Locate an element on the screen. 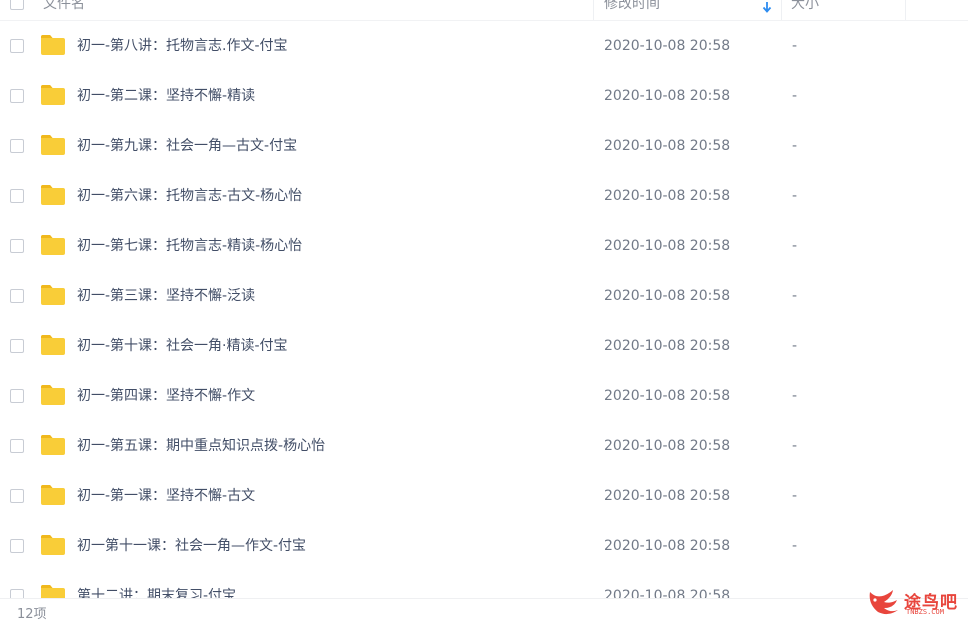  table-row: 初一-第二课：坚持不懈-精读 2020-10-08 20:58 - is located at coordinates (484, 96).